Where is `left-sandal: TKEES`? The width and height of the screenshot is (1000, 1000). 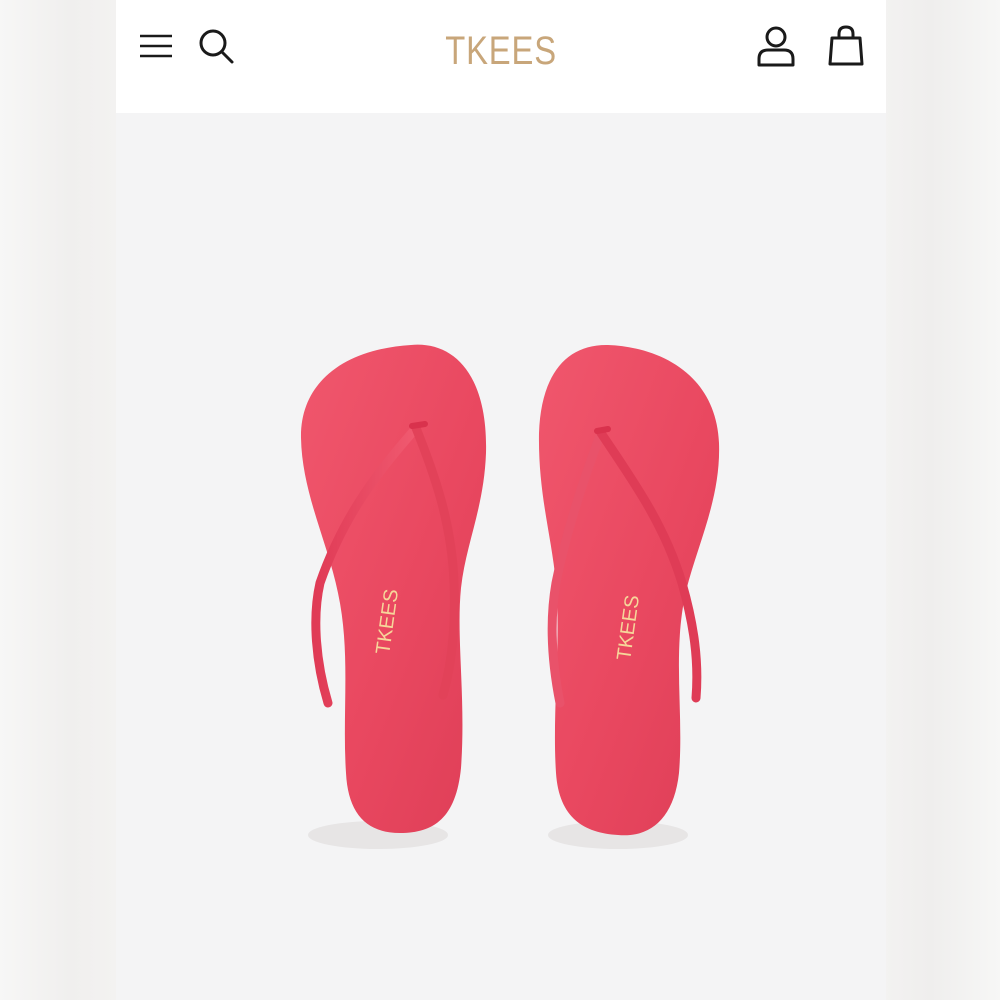
left-sandal: TKEES is located at coordinates (393, 596).